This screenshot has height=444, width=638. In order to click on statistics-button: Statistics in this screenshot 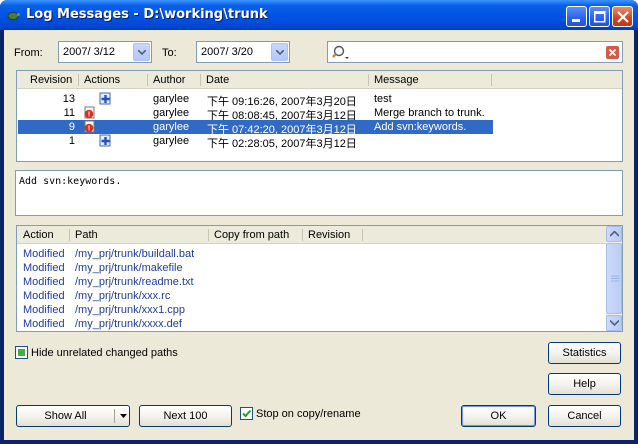, I will do `click(584, 353)`.